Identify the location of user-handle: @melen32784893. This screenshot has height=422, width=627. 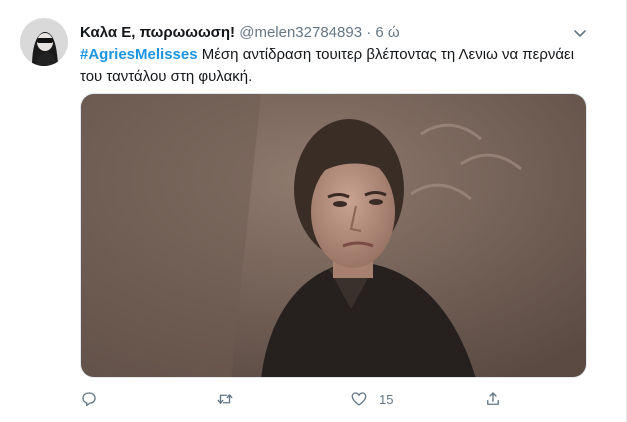
(300, 32).